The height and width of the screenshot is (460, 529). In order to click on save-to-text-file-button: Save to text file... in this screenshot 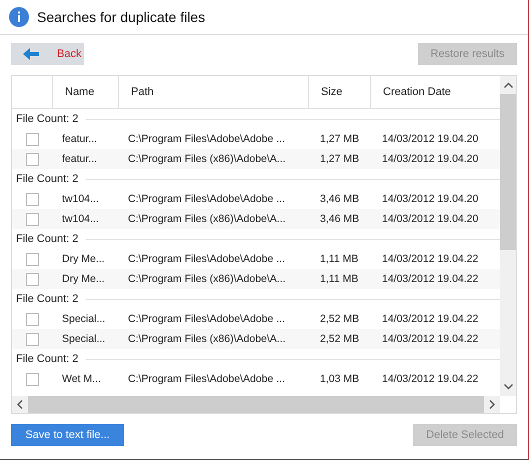, I will do `click(67, 435)`.